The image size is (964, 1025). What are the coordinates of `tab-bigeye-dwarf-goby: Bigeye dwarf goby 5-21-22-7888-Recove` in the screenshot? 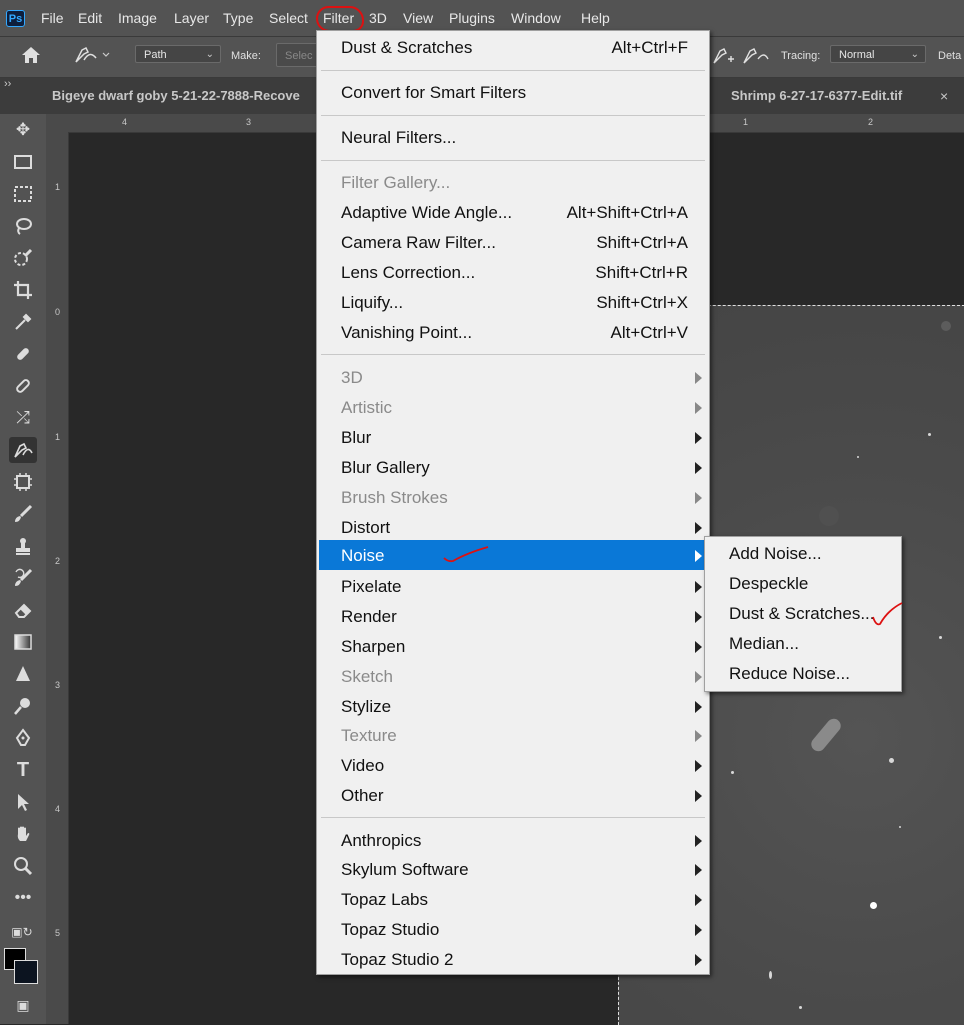 It's located at (184, 96).